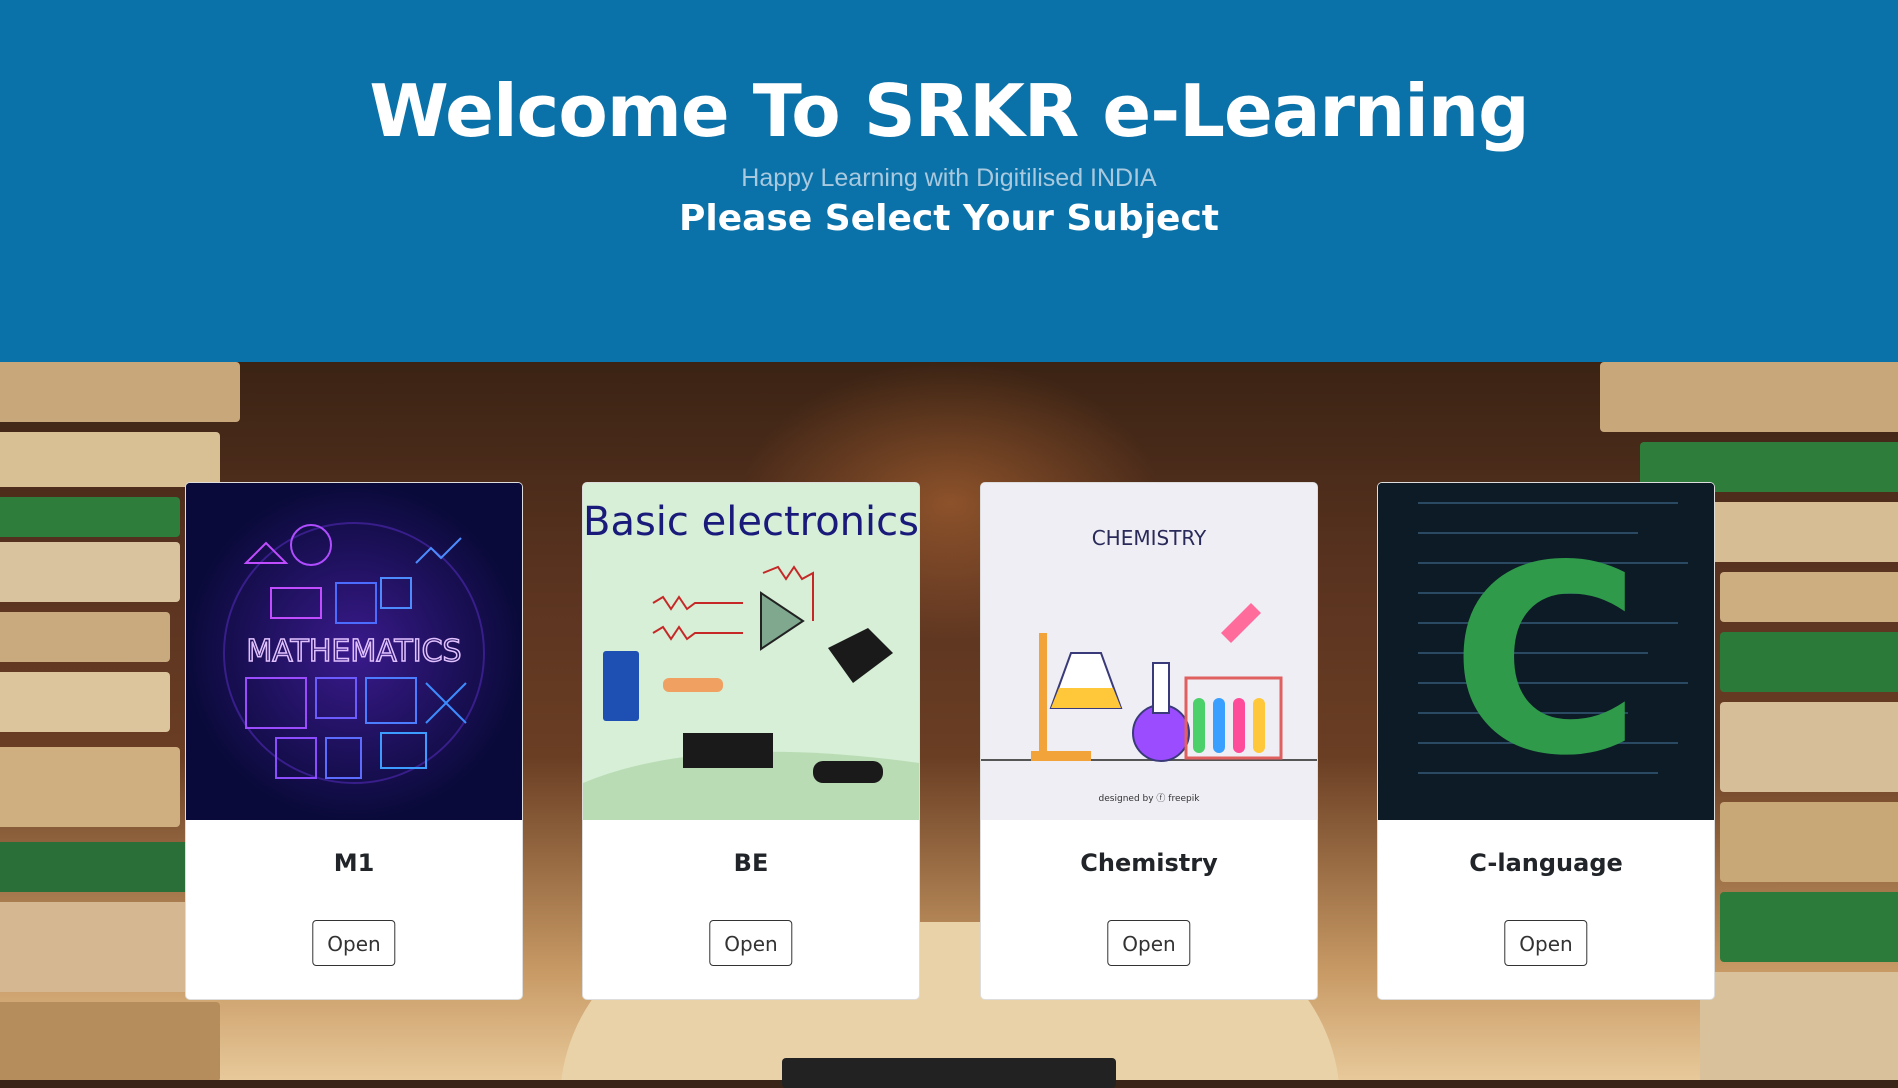 This screenshot has height=1088, width=1898. I want to click on open-be-button: Open, so click(751, 943).